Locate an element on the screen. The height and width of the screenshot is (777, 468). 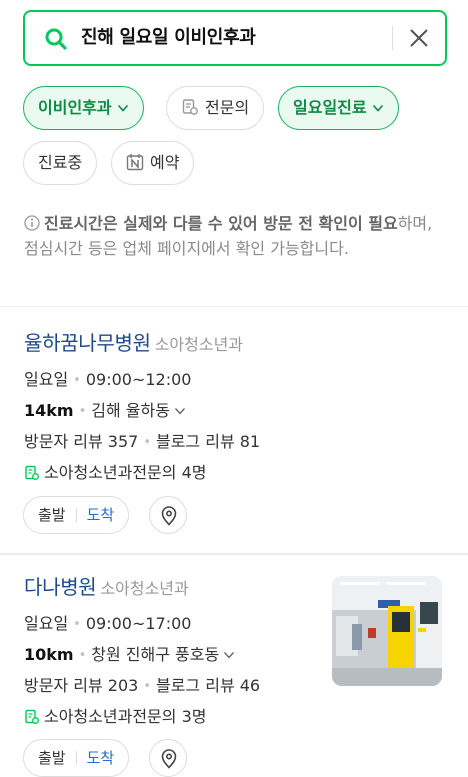
place-name: 율하꿈나무병원 is located at coordinates (87, 343).